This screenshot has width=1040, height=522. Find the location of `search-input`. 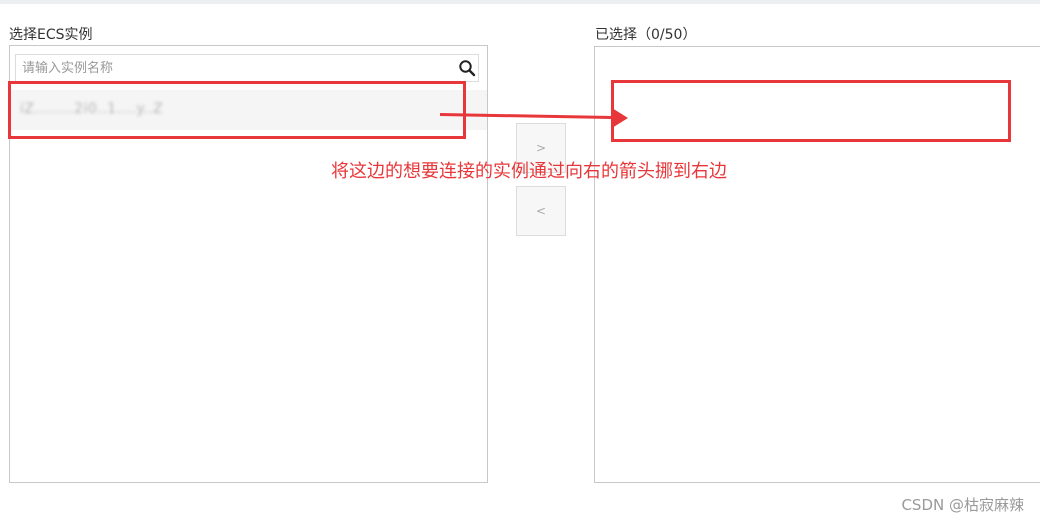

search-input is located at coordinates (231, 68).